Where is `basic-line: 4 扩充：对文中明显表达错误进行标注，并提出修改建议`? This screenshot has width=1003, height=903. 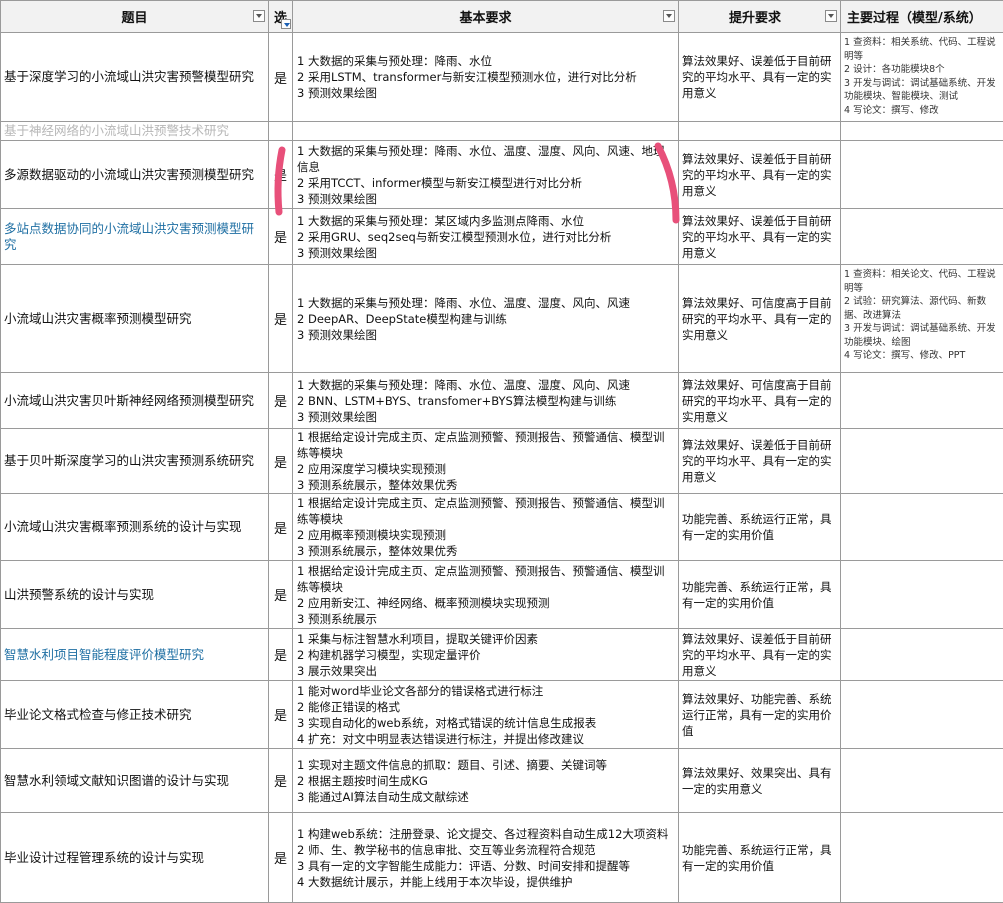 basic-line: 4 扩充：对文中明显表达错误进行标注，并提出修改建议 is located at coordinates (486, 739).